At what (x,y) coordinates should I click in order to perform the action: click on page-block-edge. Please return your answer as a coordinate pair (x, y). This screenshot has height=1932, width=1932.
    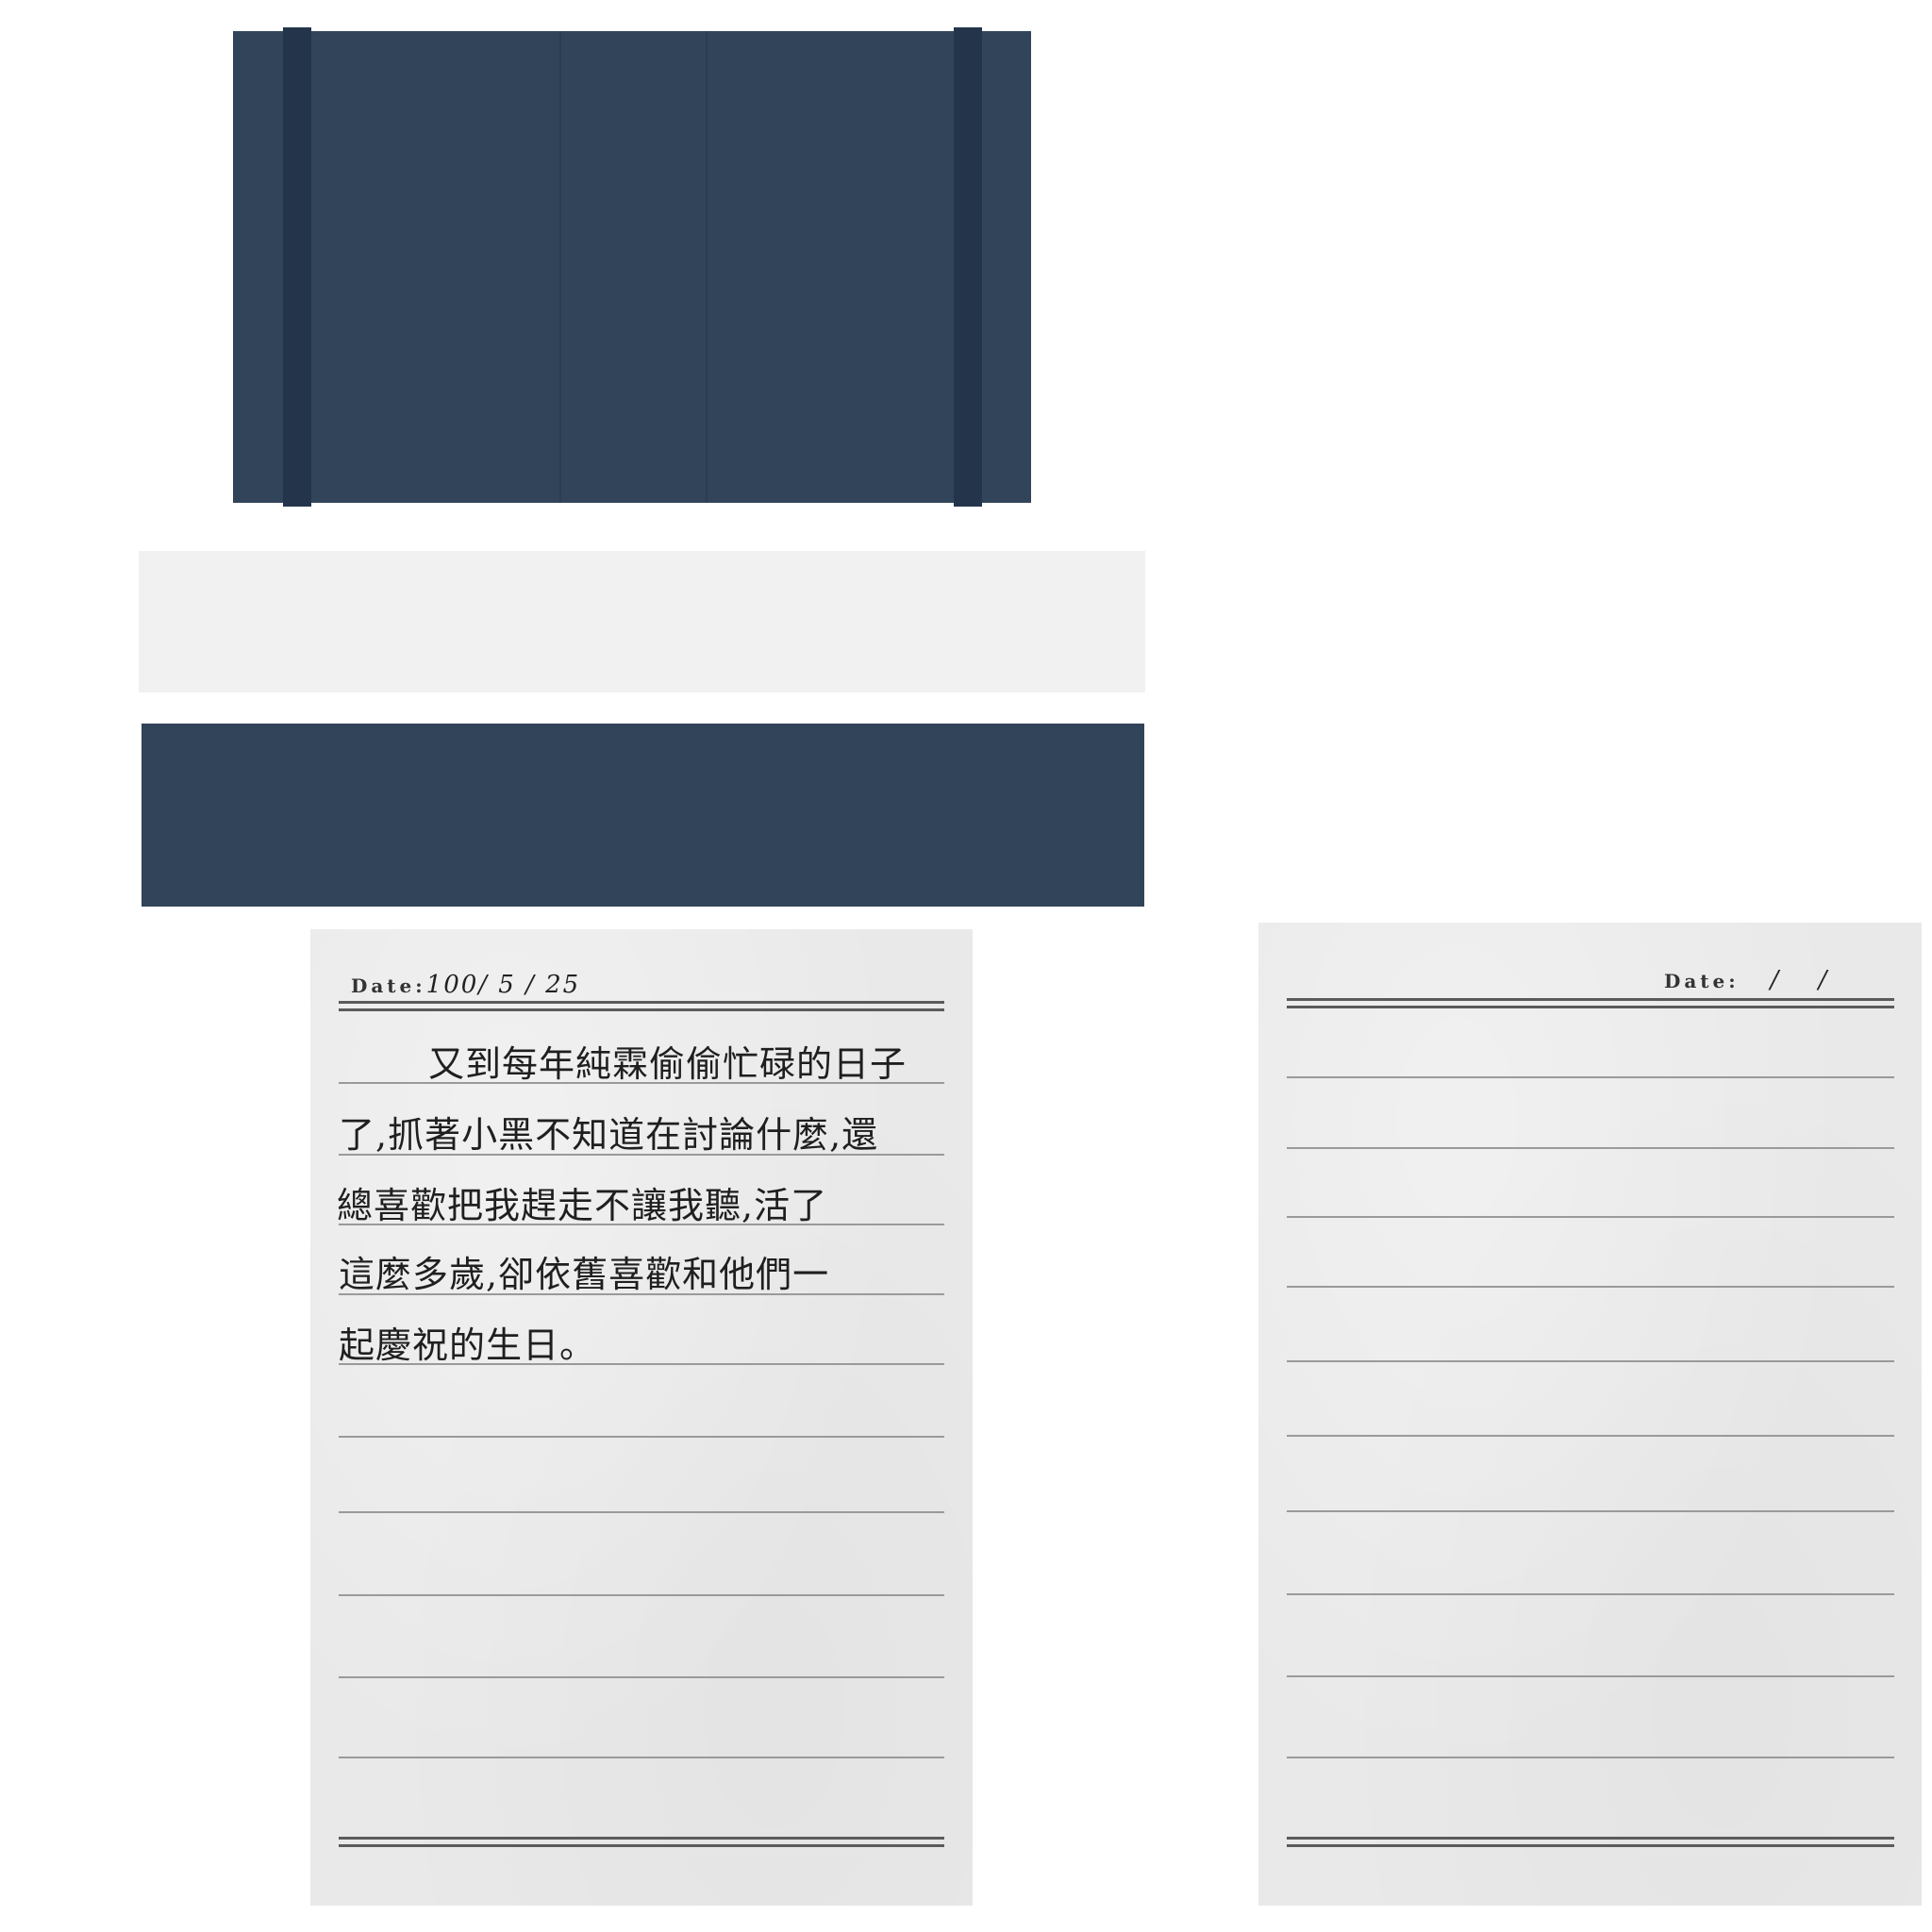
    Looking at the image, I should click on (642, 621).